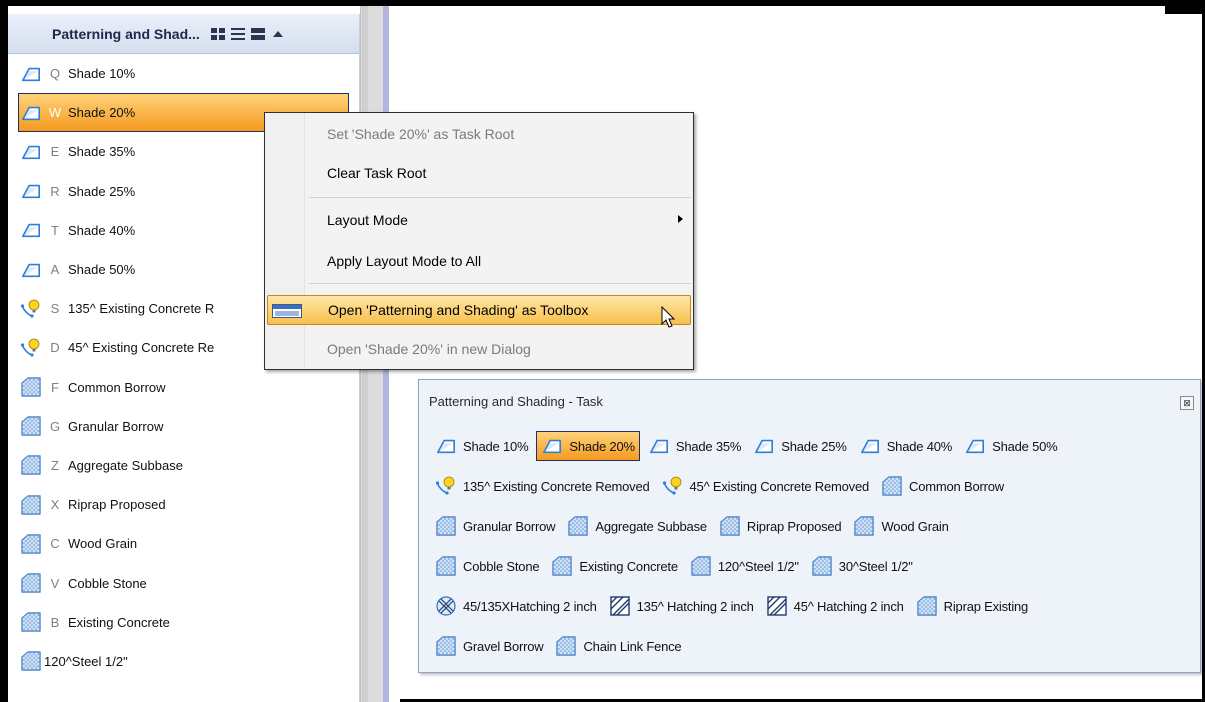 The image size is (1205, 702). I want to click on context-menu-gutter, so click(285, 241).